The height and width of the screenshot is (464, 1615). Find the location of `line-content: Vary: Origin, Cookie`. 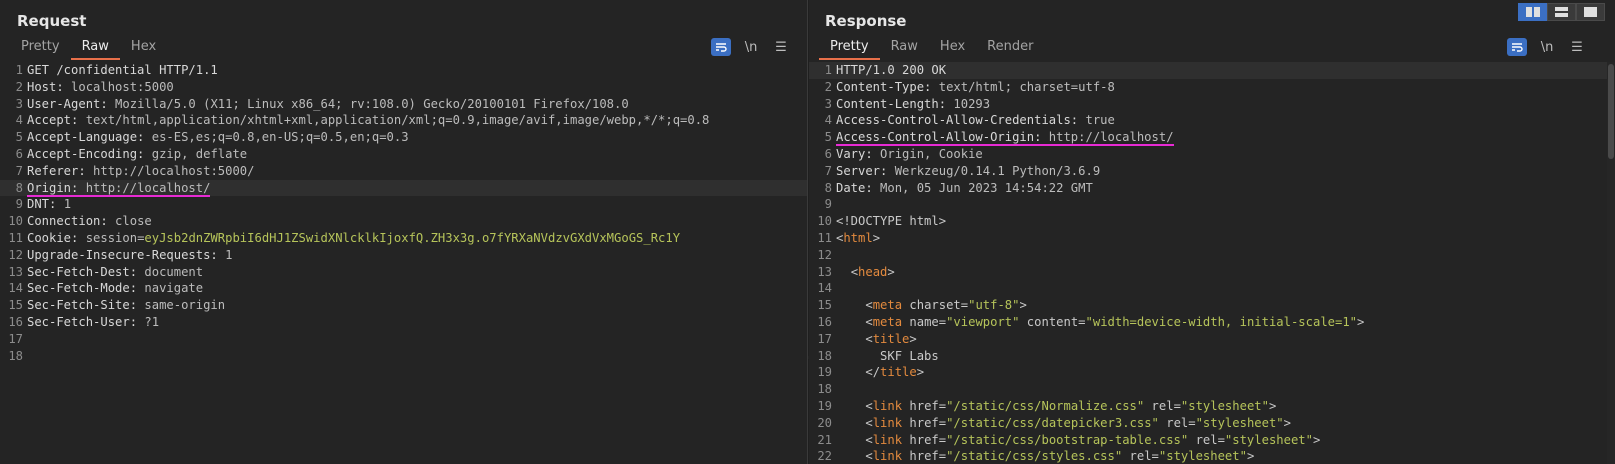

line-content: Vary: Origin, Cookie is located at coordinates (909, 154).